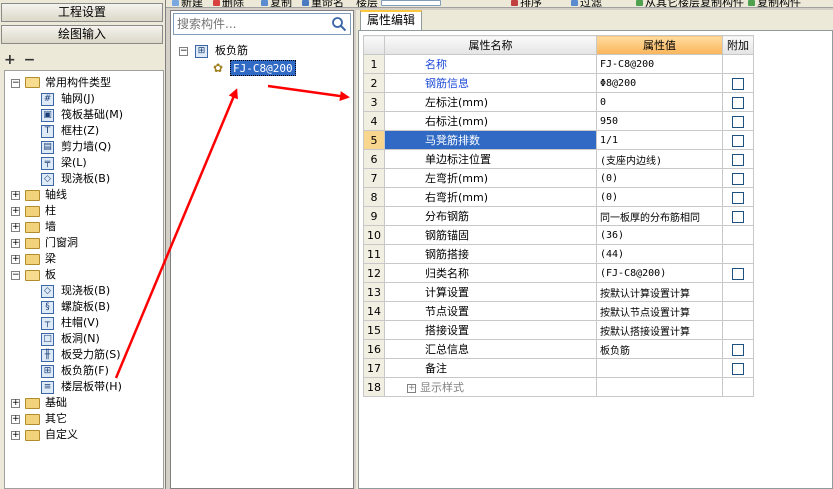  Describe the element at coordinates (339, 24) in the screenshot. I see `search-icon` at that location.